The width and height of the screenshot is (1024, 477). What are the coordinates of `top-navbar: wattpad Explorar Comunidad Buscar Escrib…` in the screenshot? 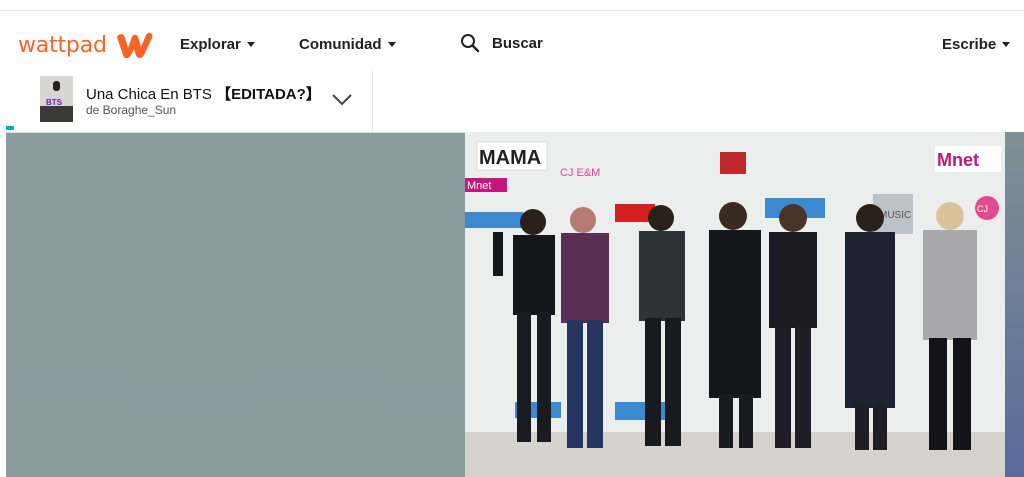 It's located at (512, 40).